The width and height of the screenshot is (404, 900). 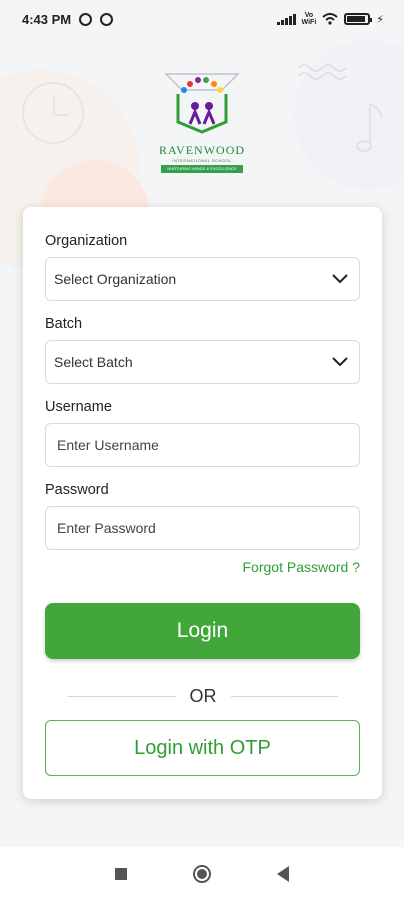 What do you see at coordinates (330, 19) in the screenshot?
I see `wifi-icon` at bounding box center [330, 19].